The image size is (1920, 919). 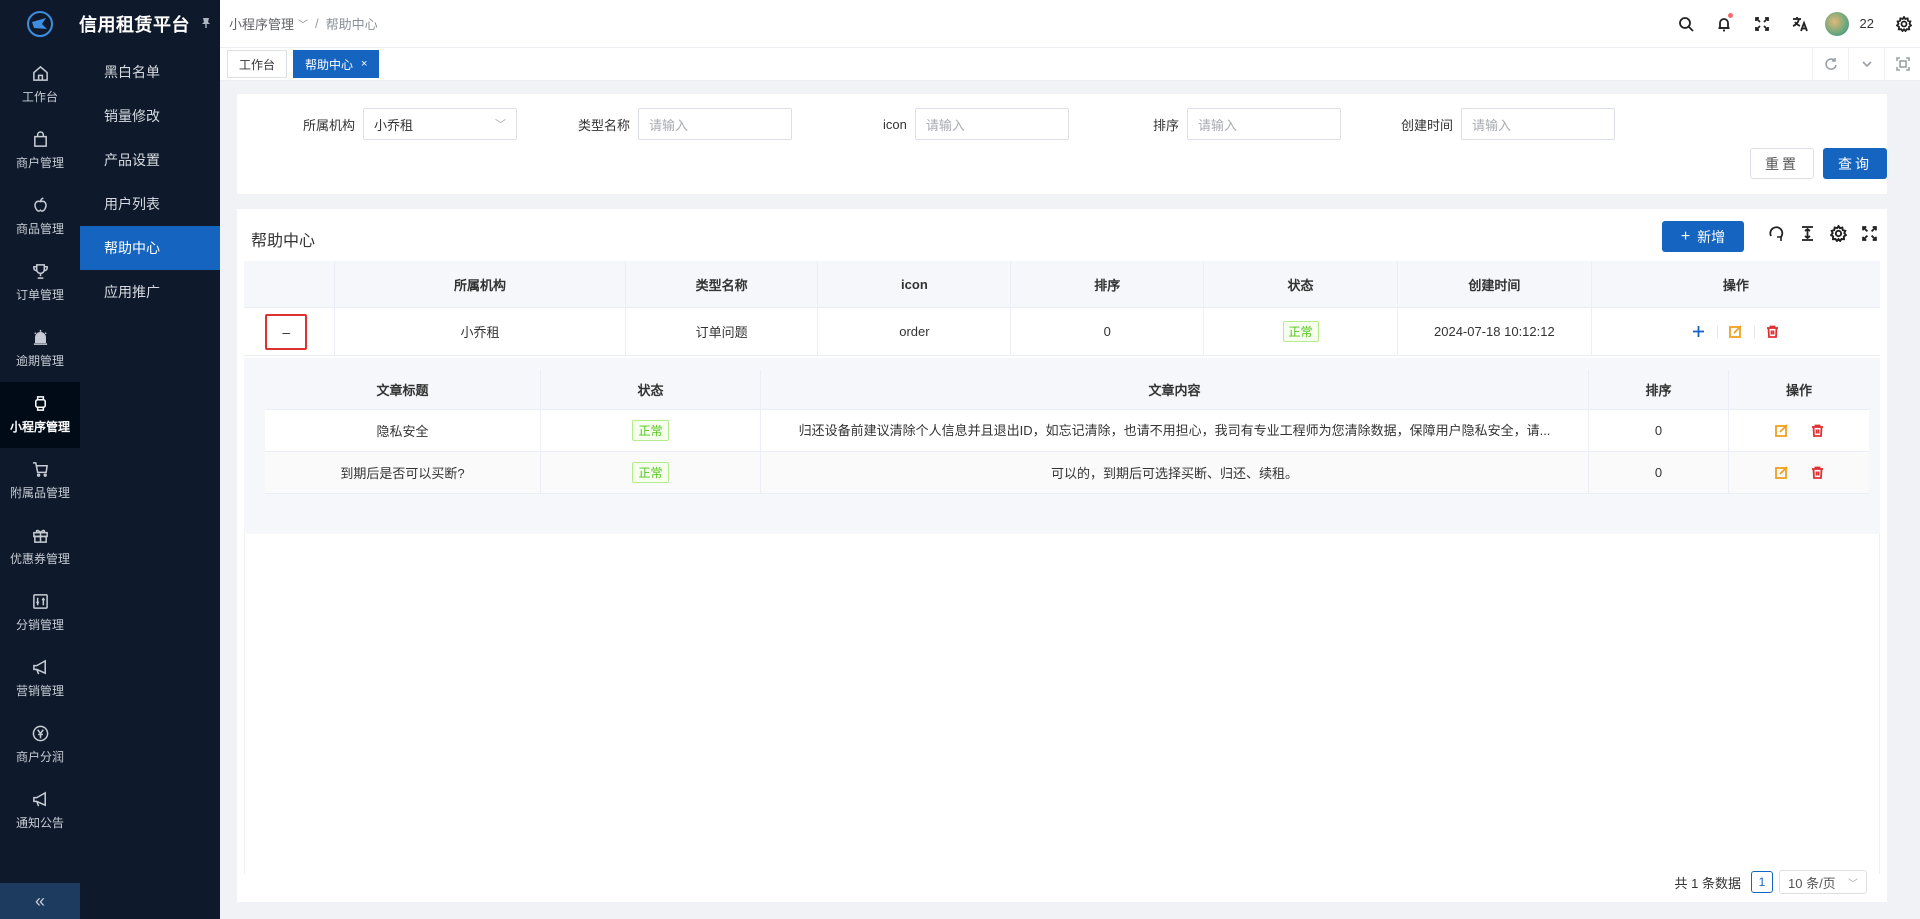 What do you see at coordinates (150, 292) in the screenshot?
I see `submenu-item-app-promotion: 应用推广` at bounding box center [150, 292].